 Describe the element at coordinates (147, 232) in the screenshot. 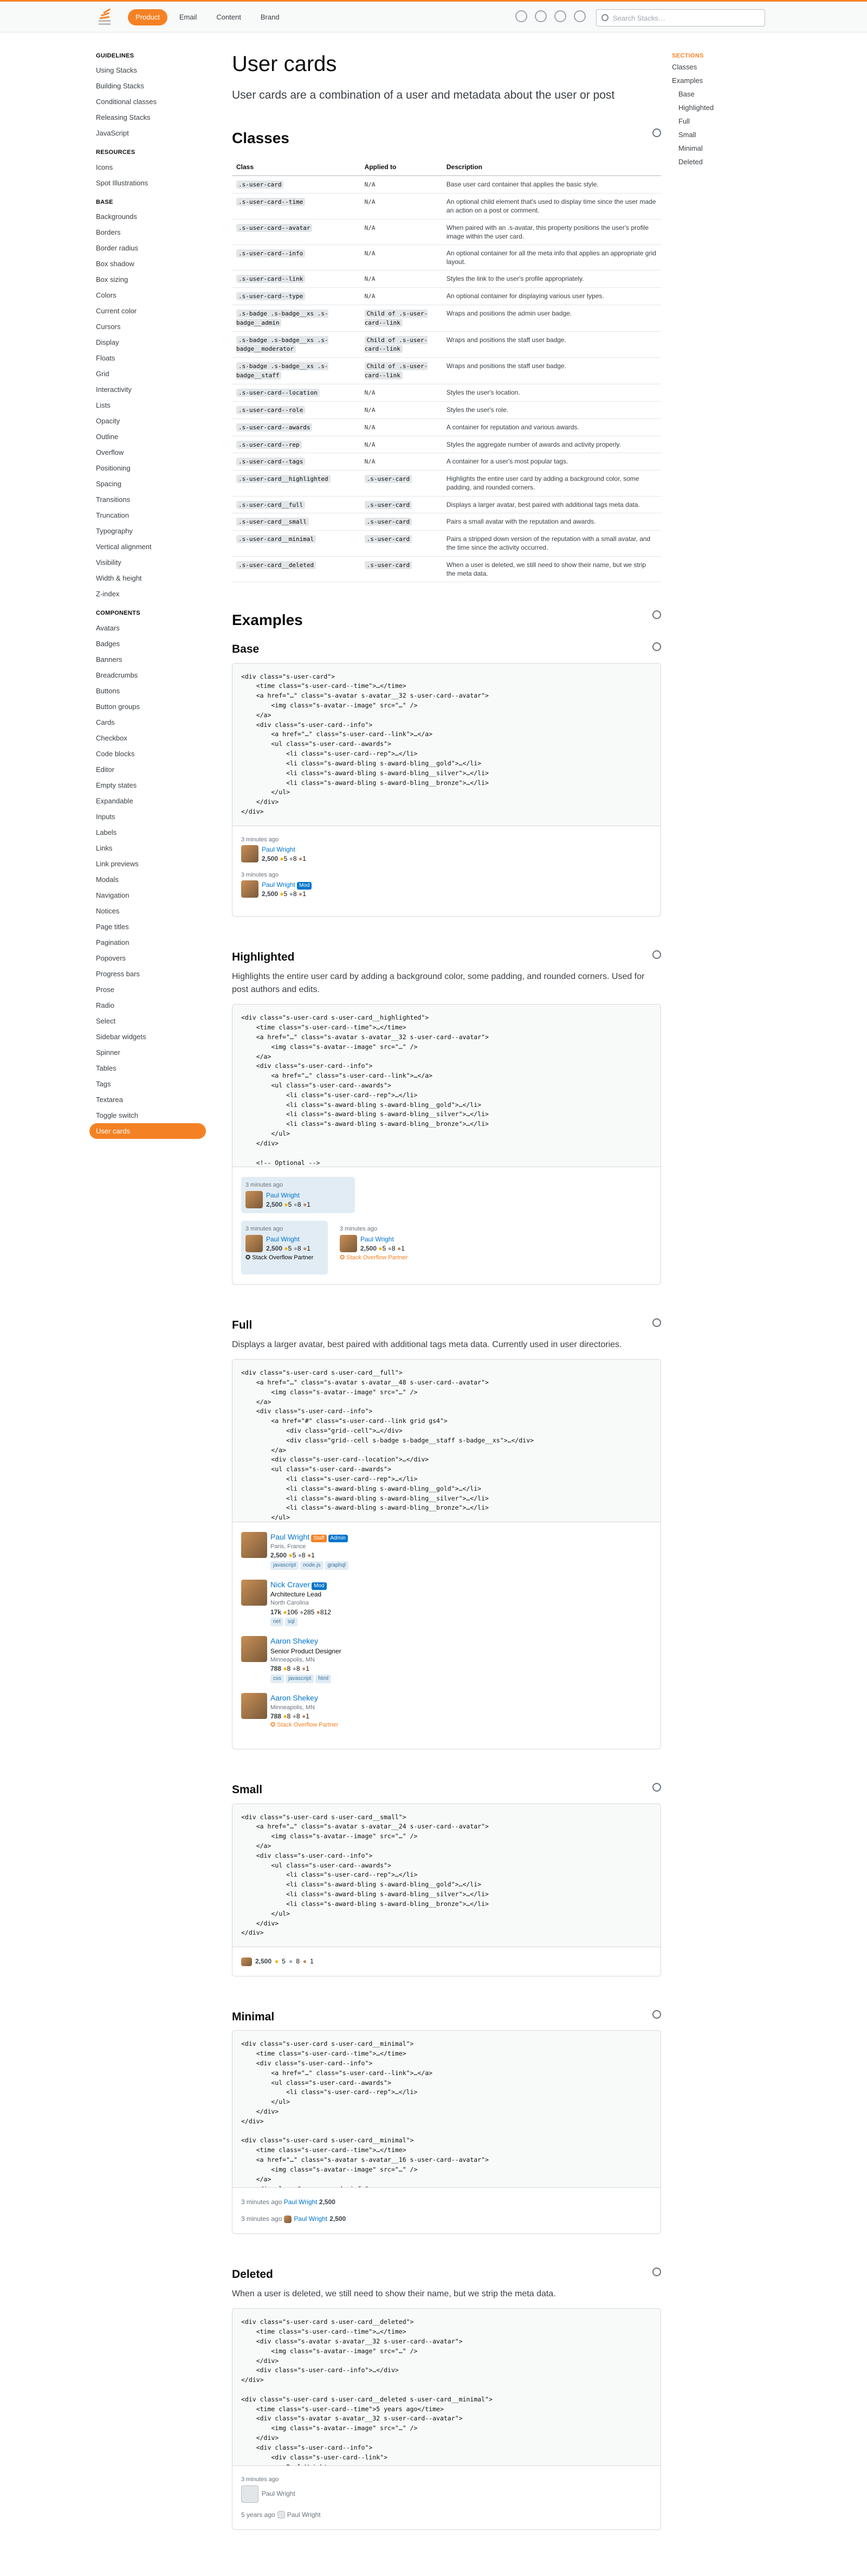

I see `sidebar-item-borders: Borders` at that location.